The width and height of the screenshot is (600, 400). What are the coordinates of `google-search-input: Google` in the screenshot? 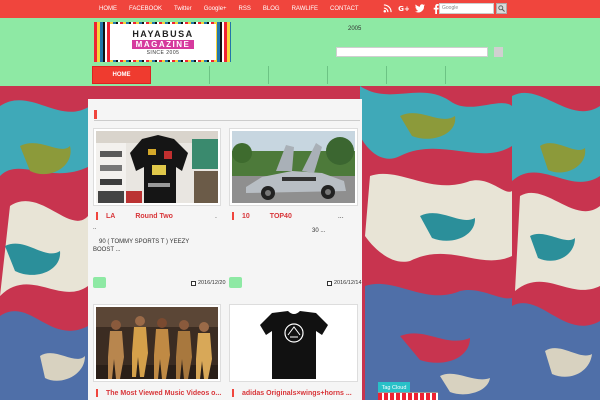 It's located at (466, 8).